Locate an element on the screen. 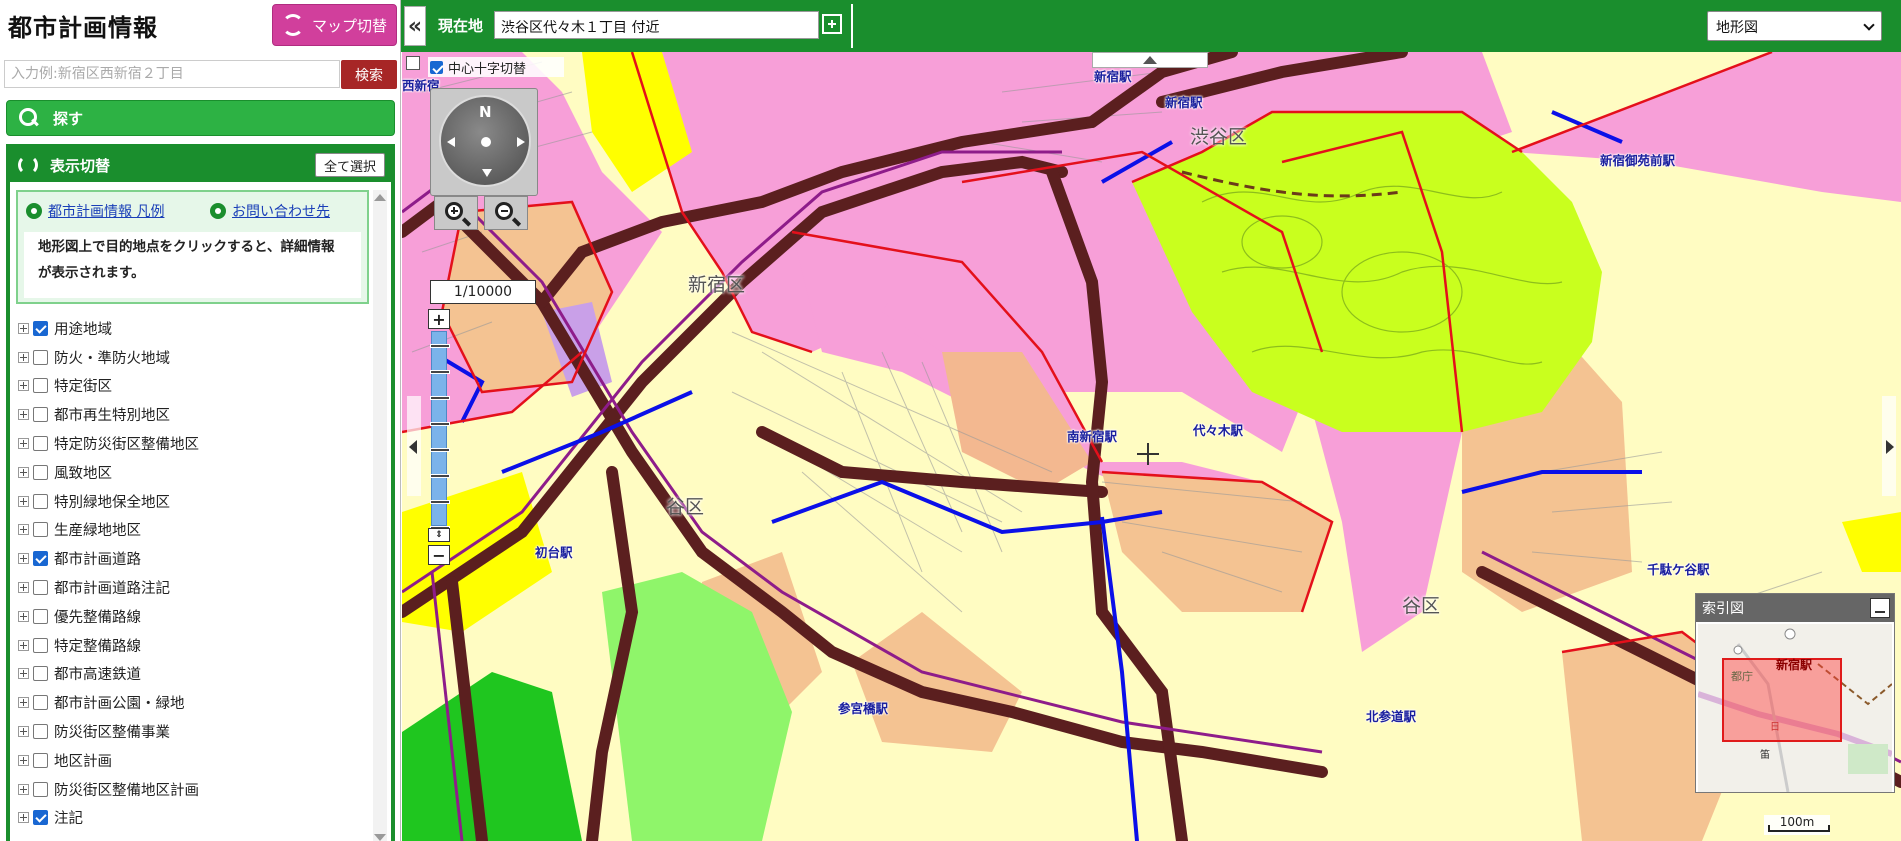 The height and width of the screenshot is (841, 1901). scale-display: 1/10000 is located at coordinates (483, 292).